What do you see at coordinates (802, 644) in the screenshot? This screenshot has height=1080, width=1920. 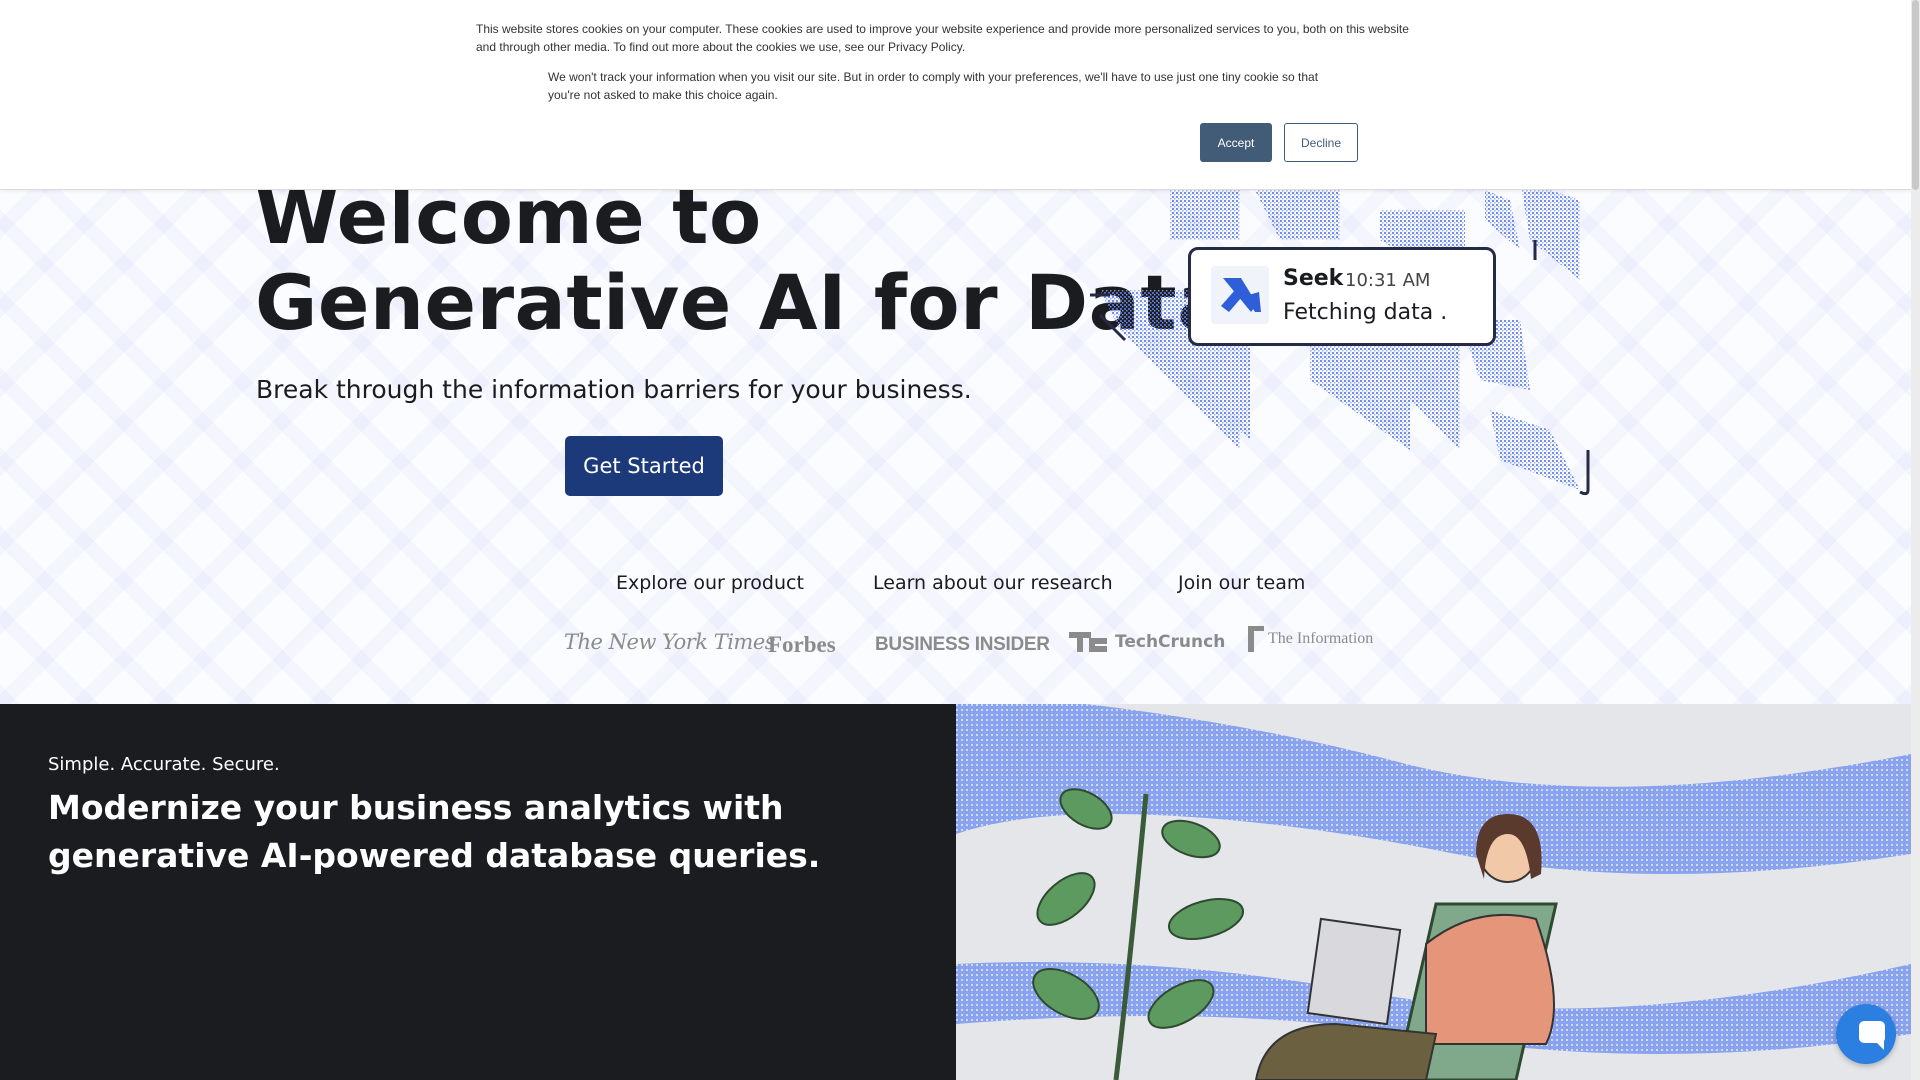 I see `forbes-logo: Forbes` at bounding box center [802, 644].